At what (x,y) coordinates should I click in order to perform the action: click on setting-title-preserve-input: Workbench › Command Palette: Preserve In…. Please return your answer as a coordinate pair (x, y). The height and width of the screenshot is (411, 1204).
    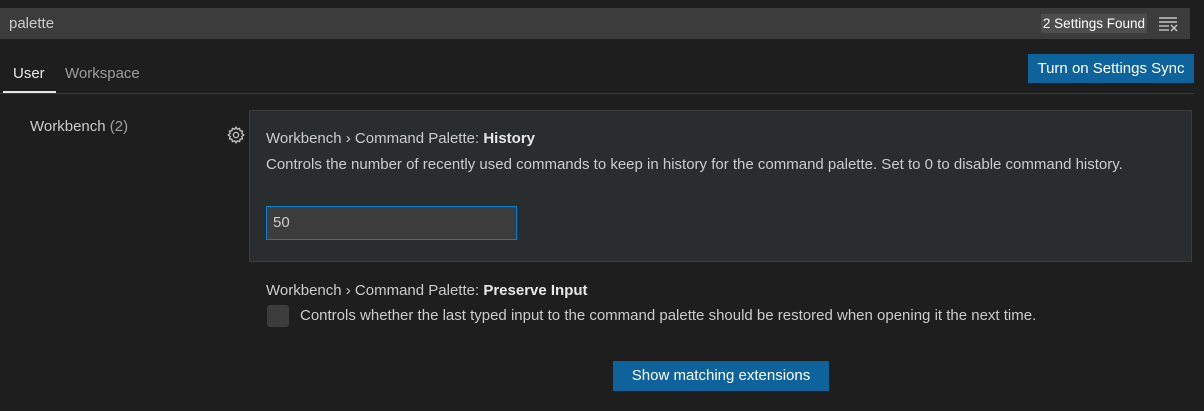
    Looking at the image, I should click on (427, 290).